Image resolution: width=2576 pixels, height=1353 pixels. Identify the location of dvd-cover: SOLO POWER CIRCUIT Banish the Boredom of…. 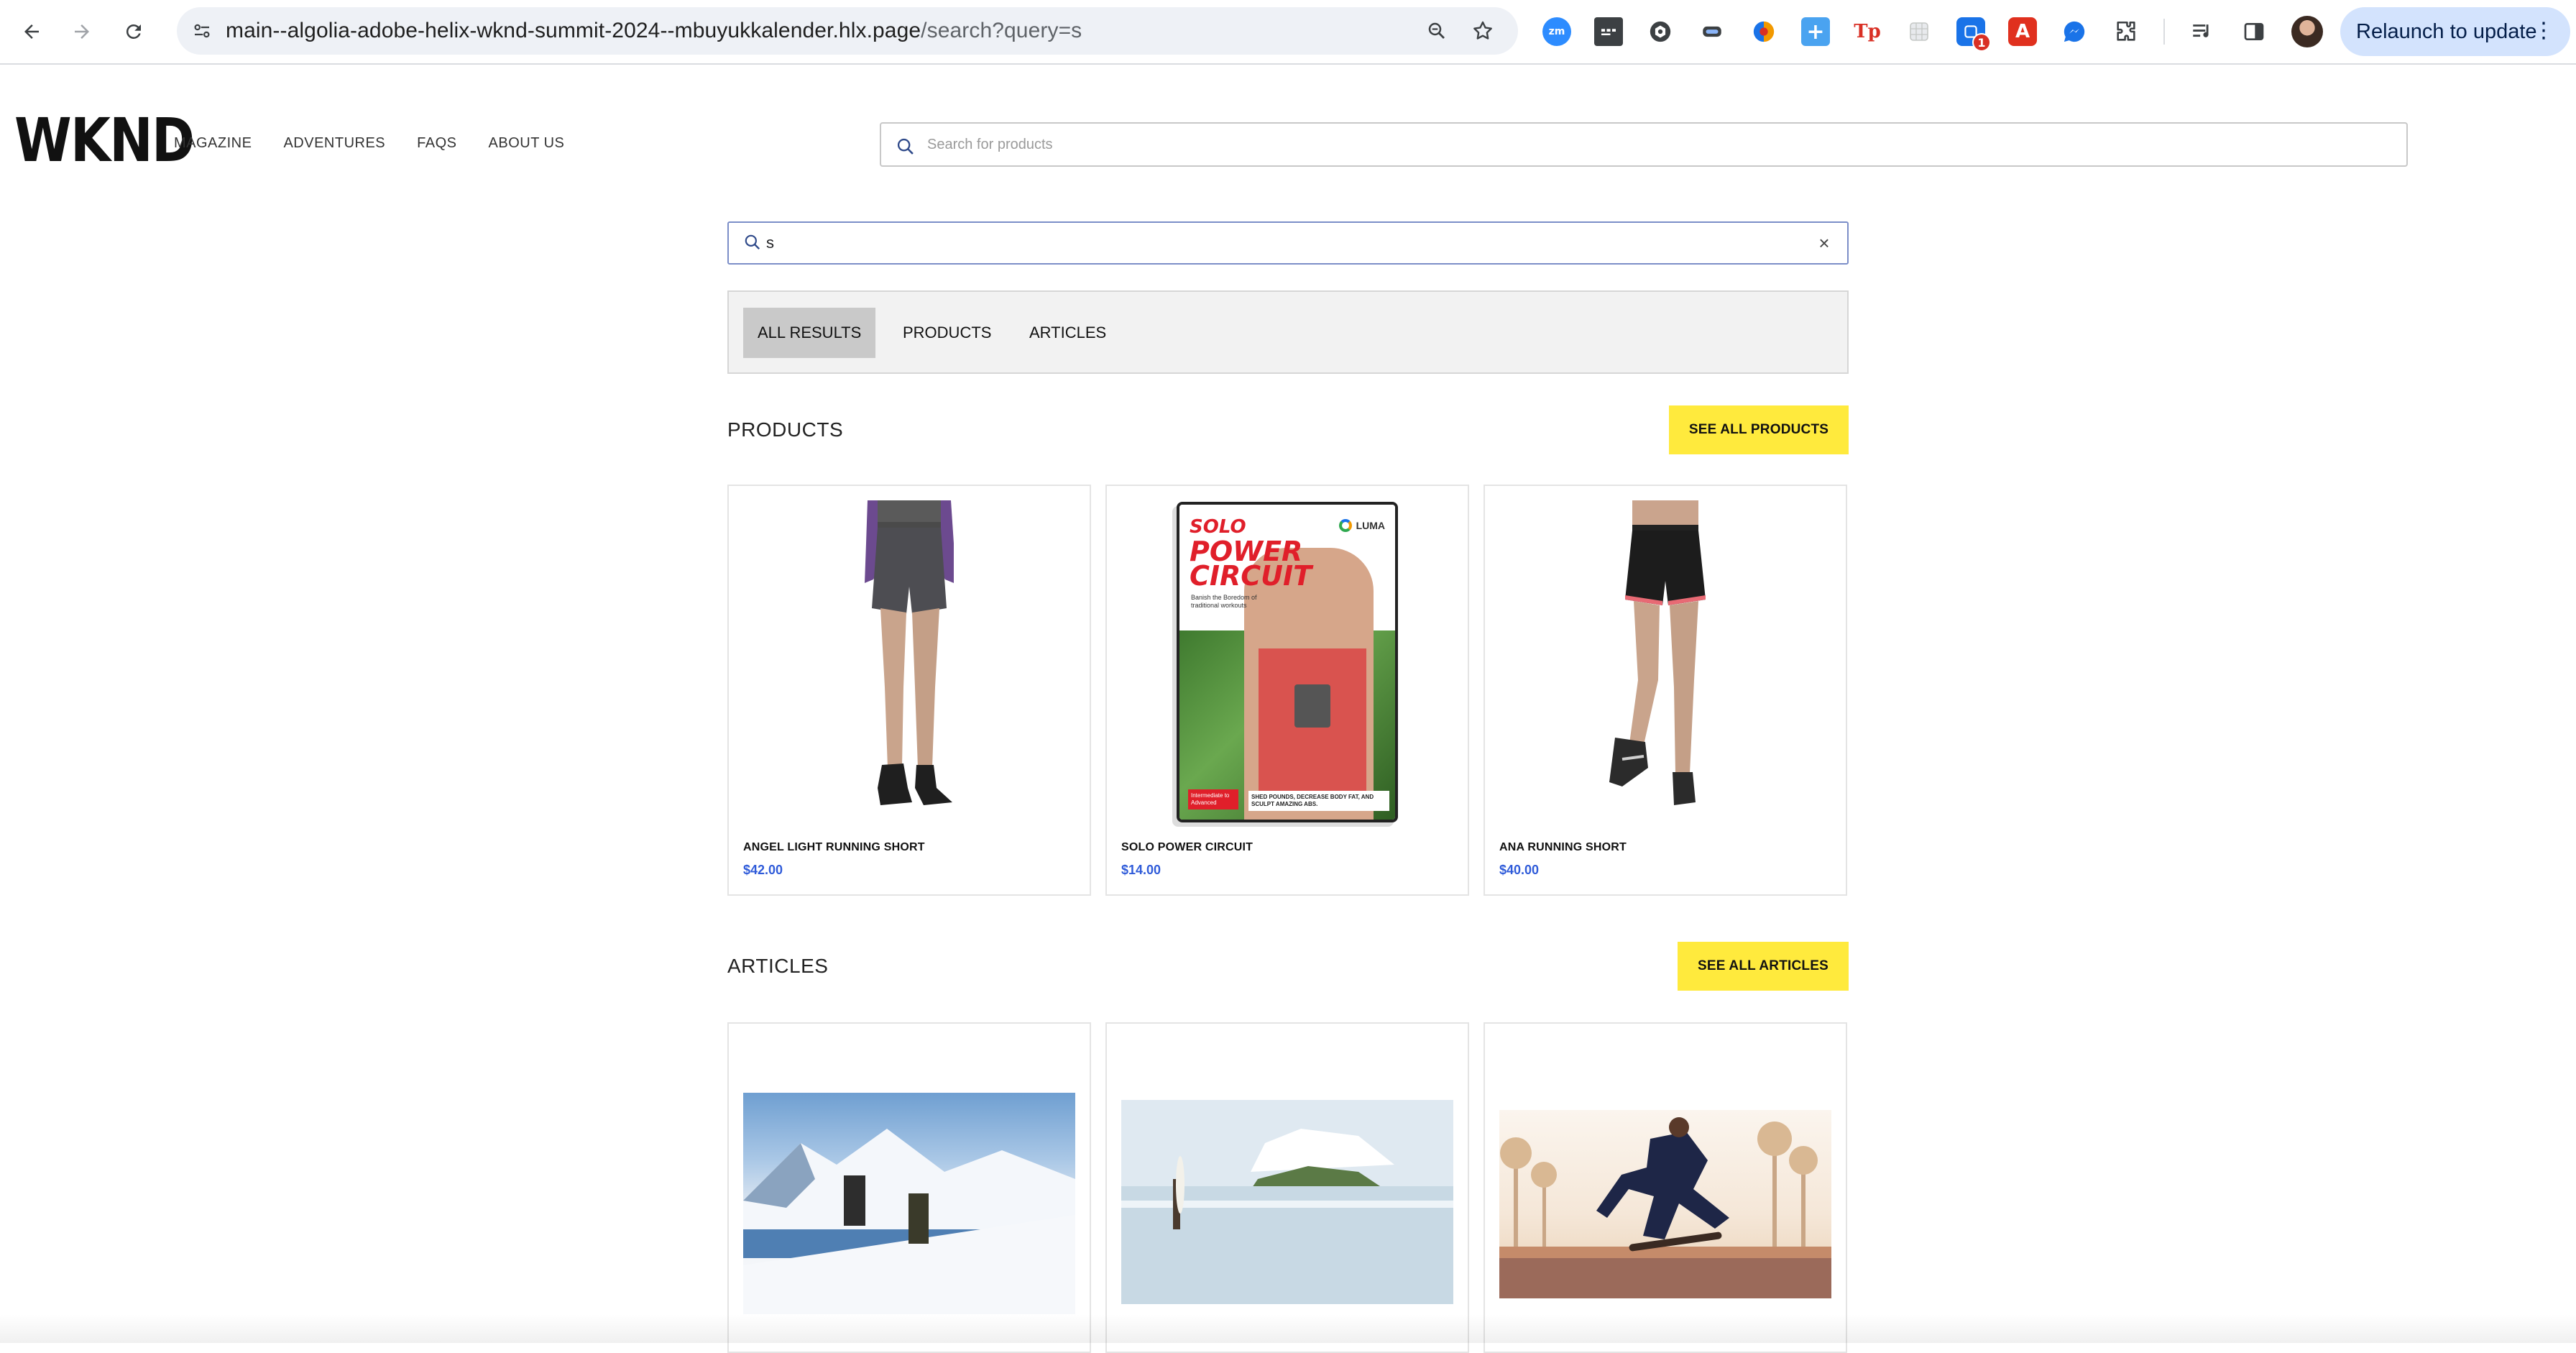
(1287, 662).